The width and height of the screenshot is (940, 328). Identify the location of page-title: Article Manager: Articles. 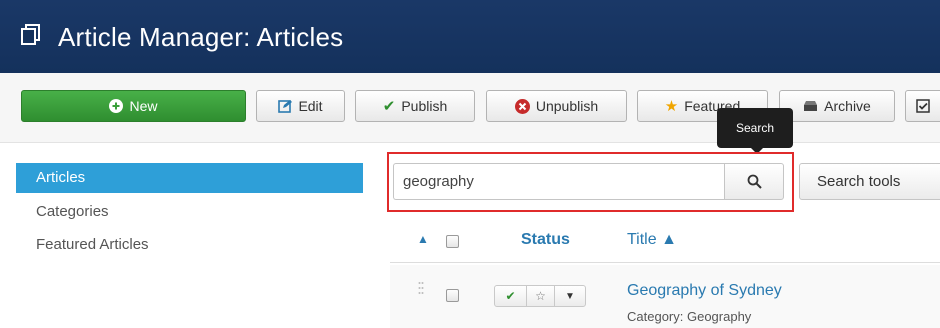
(201, 37).